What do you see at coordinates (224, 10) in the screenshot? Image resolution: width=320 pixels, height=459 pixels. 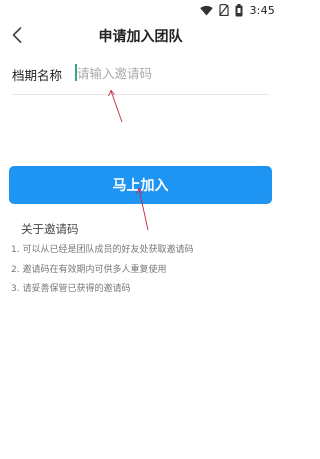 I see `no-sim-icon` at bounding box center [224, 10].